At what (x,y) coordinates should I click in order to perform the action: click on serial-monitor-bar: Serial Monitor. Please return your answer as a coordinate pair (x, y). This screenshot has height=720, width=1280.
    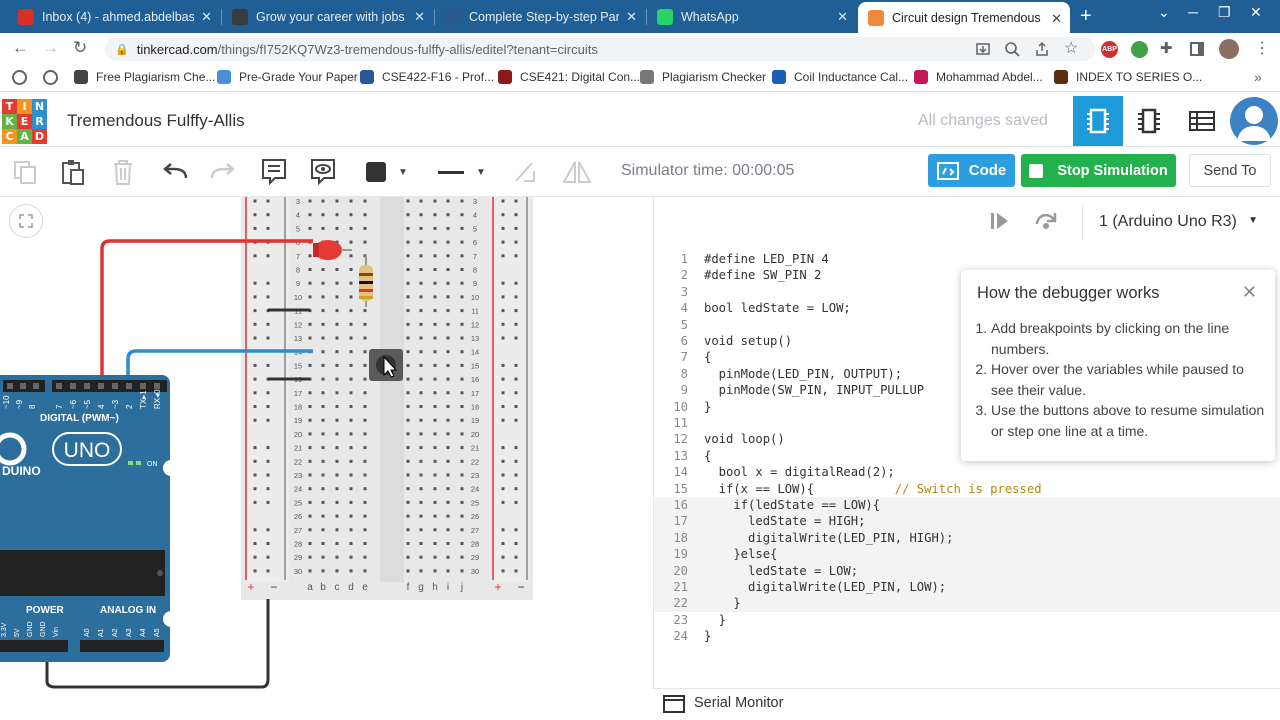
    Looking at the image, I should click on (966, 704).